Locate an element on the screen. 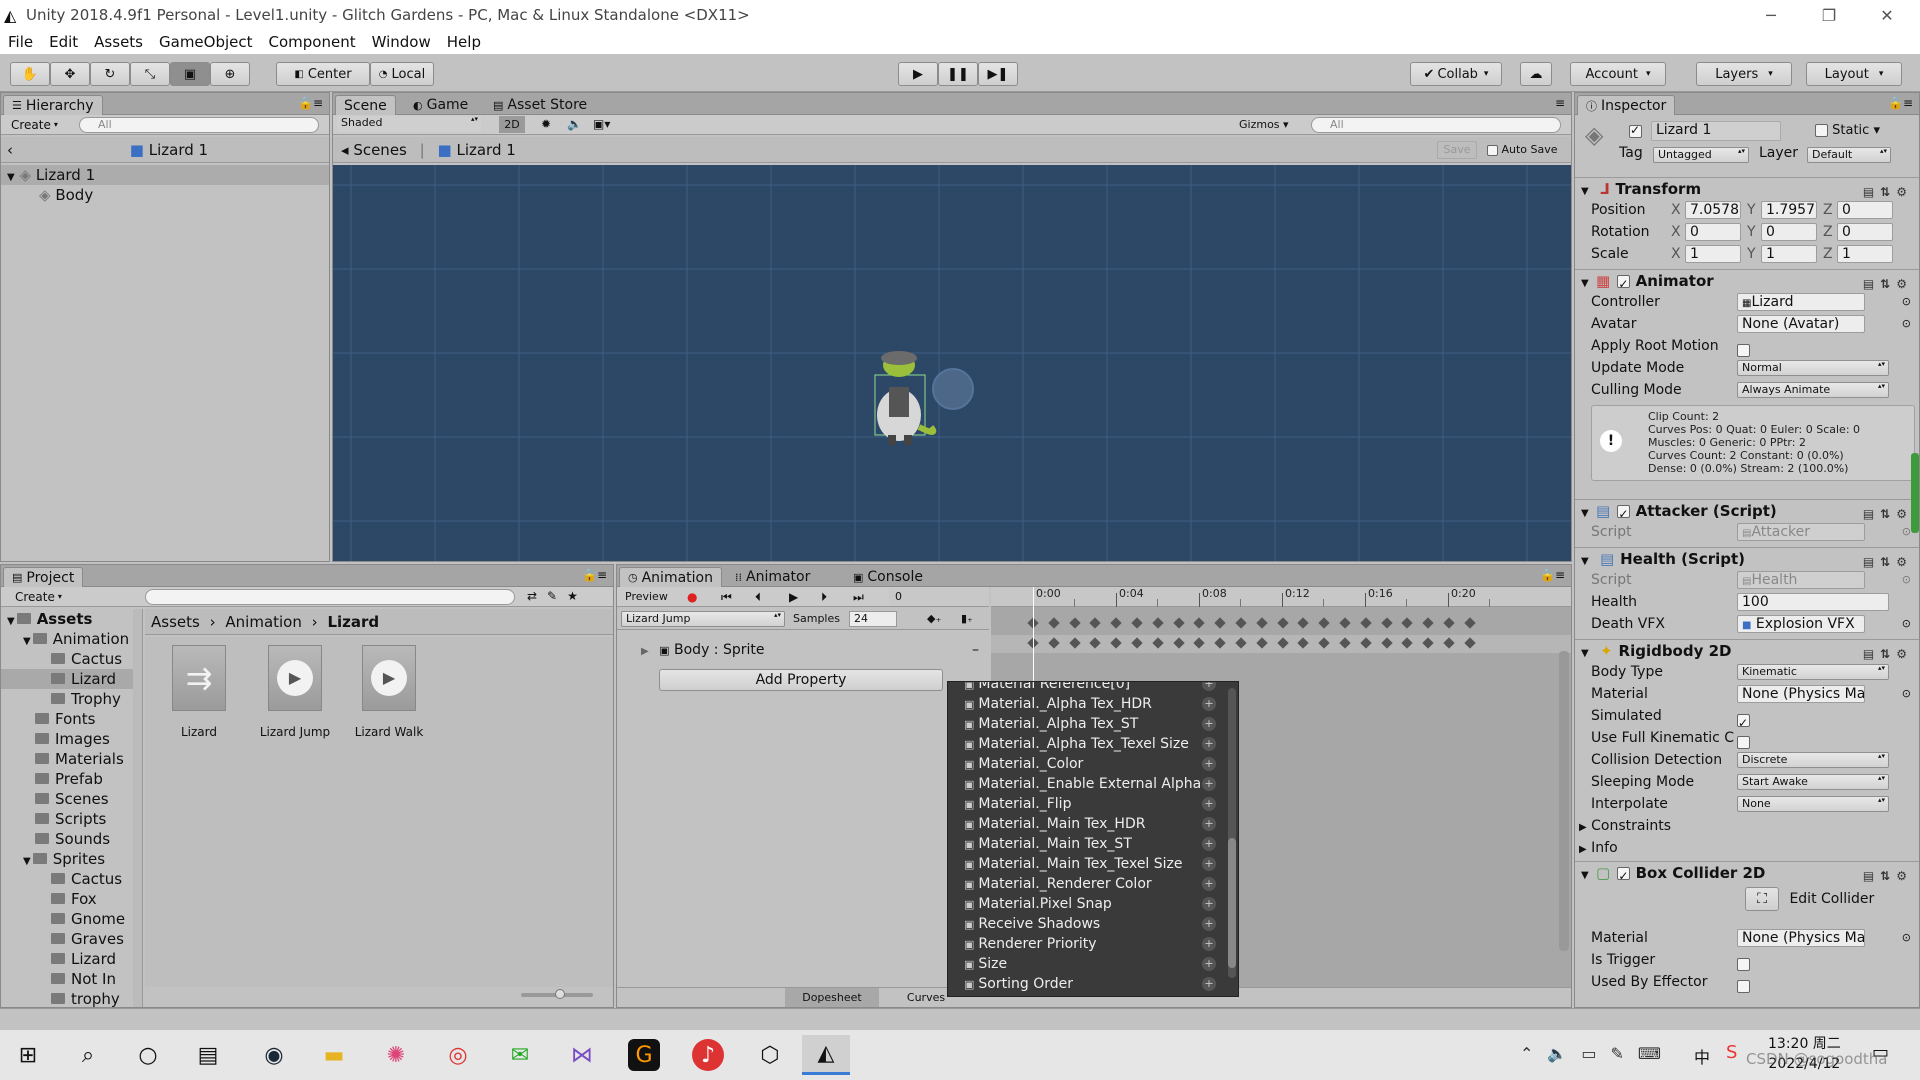 The height and width of the screenshot is (1080, 1920). prev-keyframe-button: ⏴ is located at coordinates (758, 597).